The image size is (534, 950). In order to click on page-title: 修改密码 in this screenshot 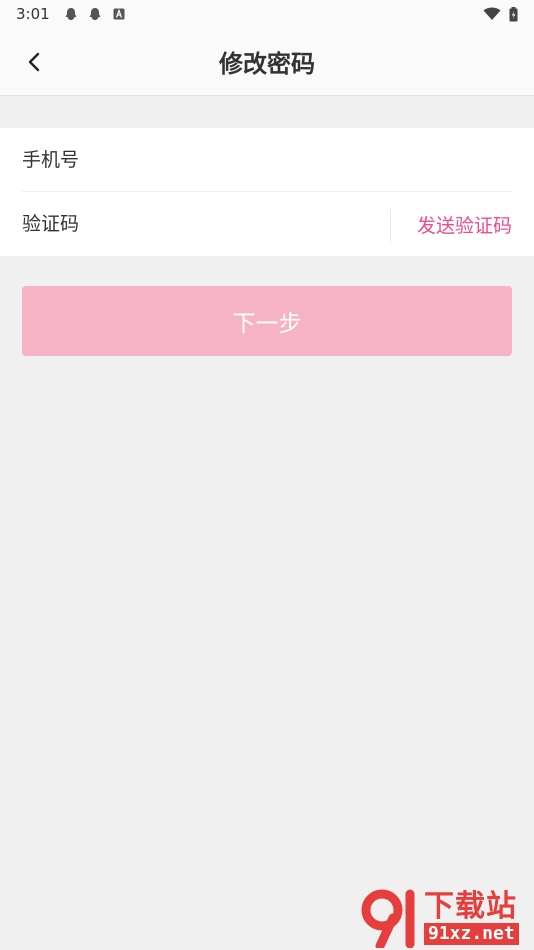, I will do `click(267, 64)`.